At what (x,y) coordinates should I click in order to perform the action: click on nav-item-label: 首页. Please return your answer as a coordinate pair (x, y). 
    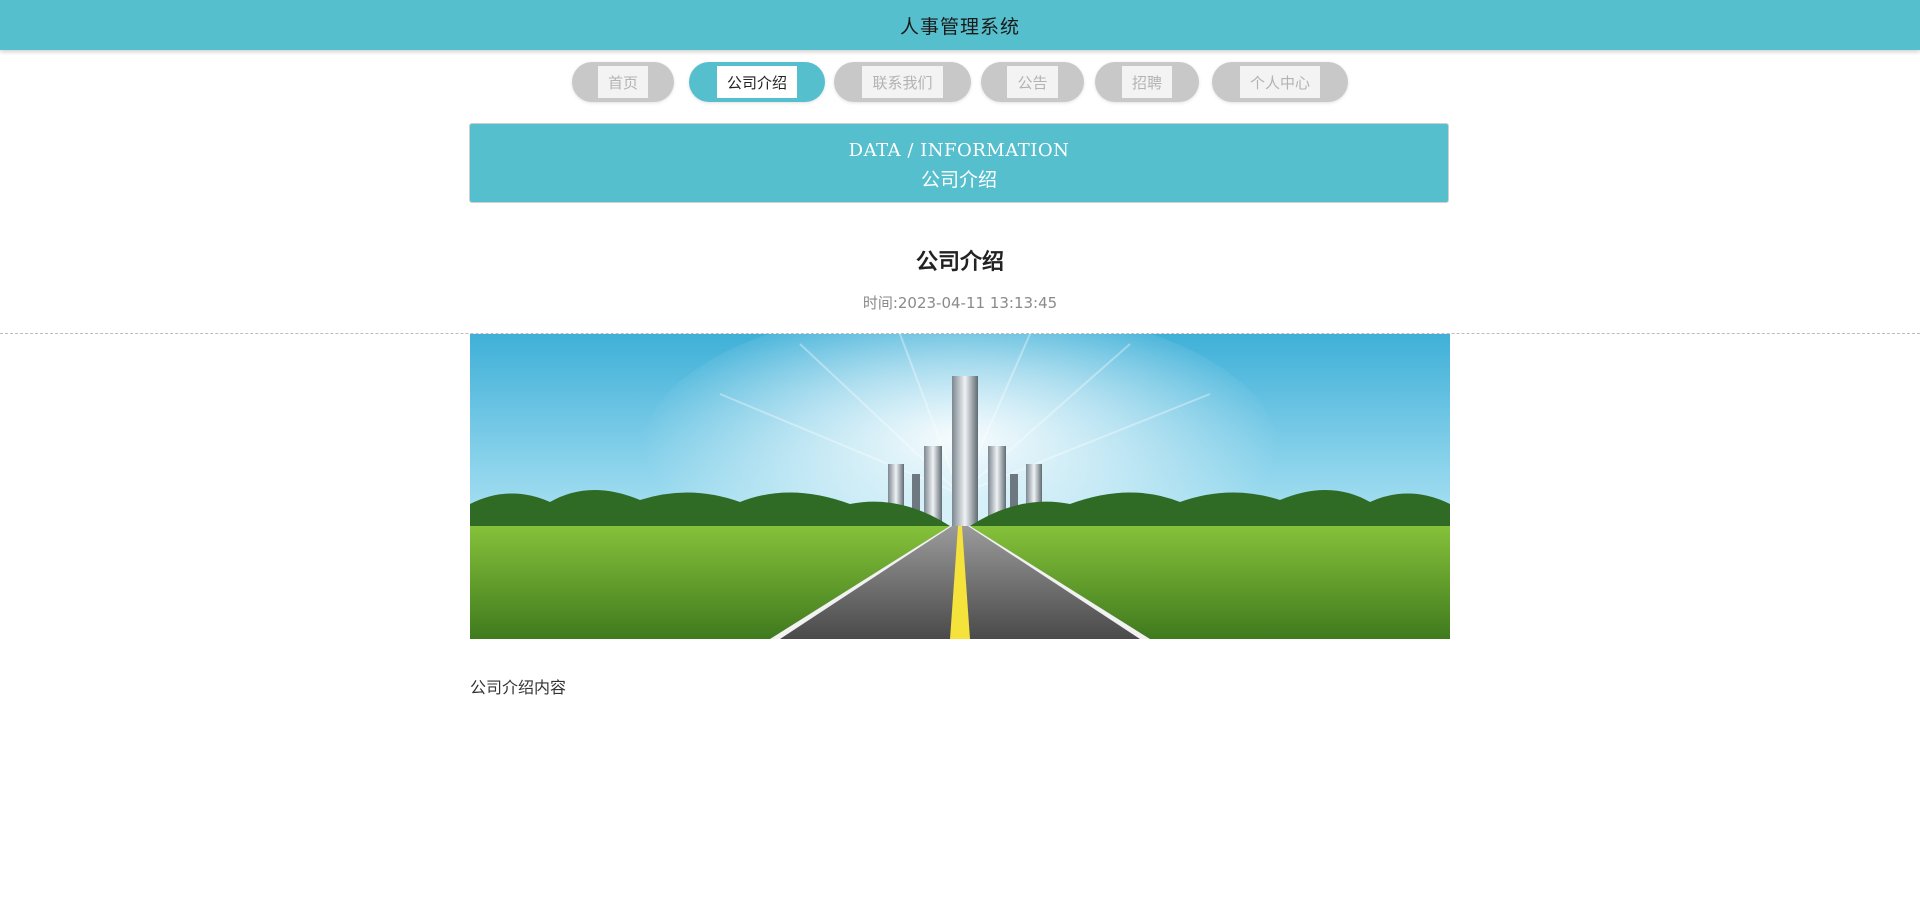
    Looking at the image, I should click on (622, 82).